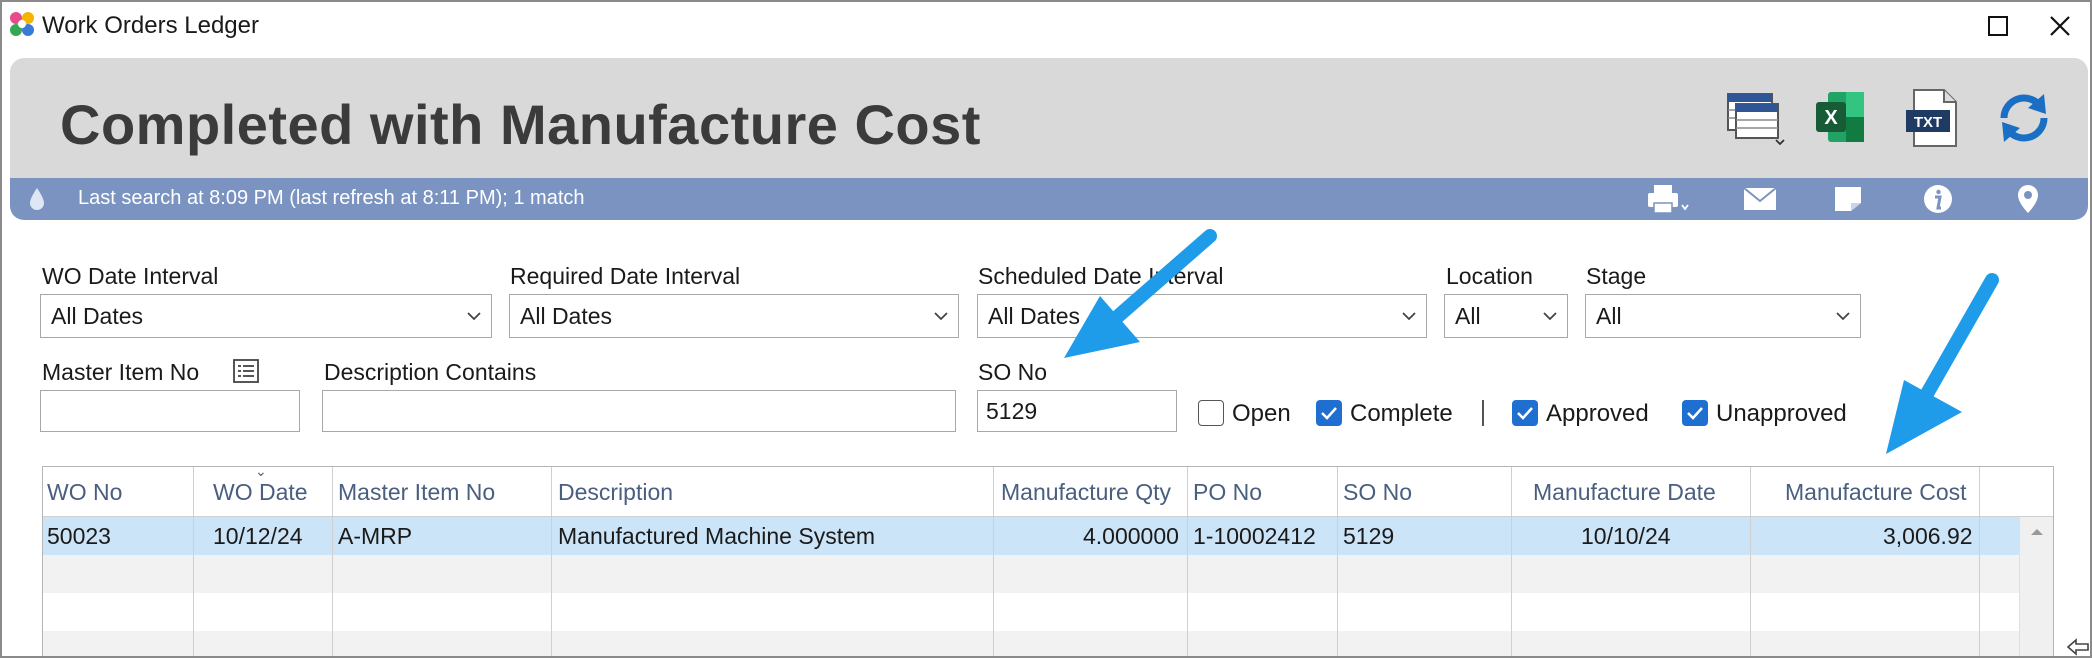 The height and width of the screenshot is (658, 2092). I want to click on required-date-interval-value: All Dates, so click(566, 316).